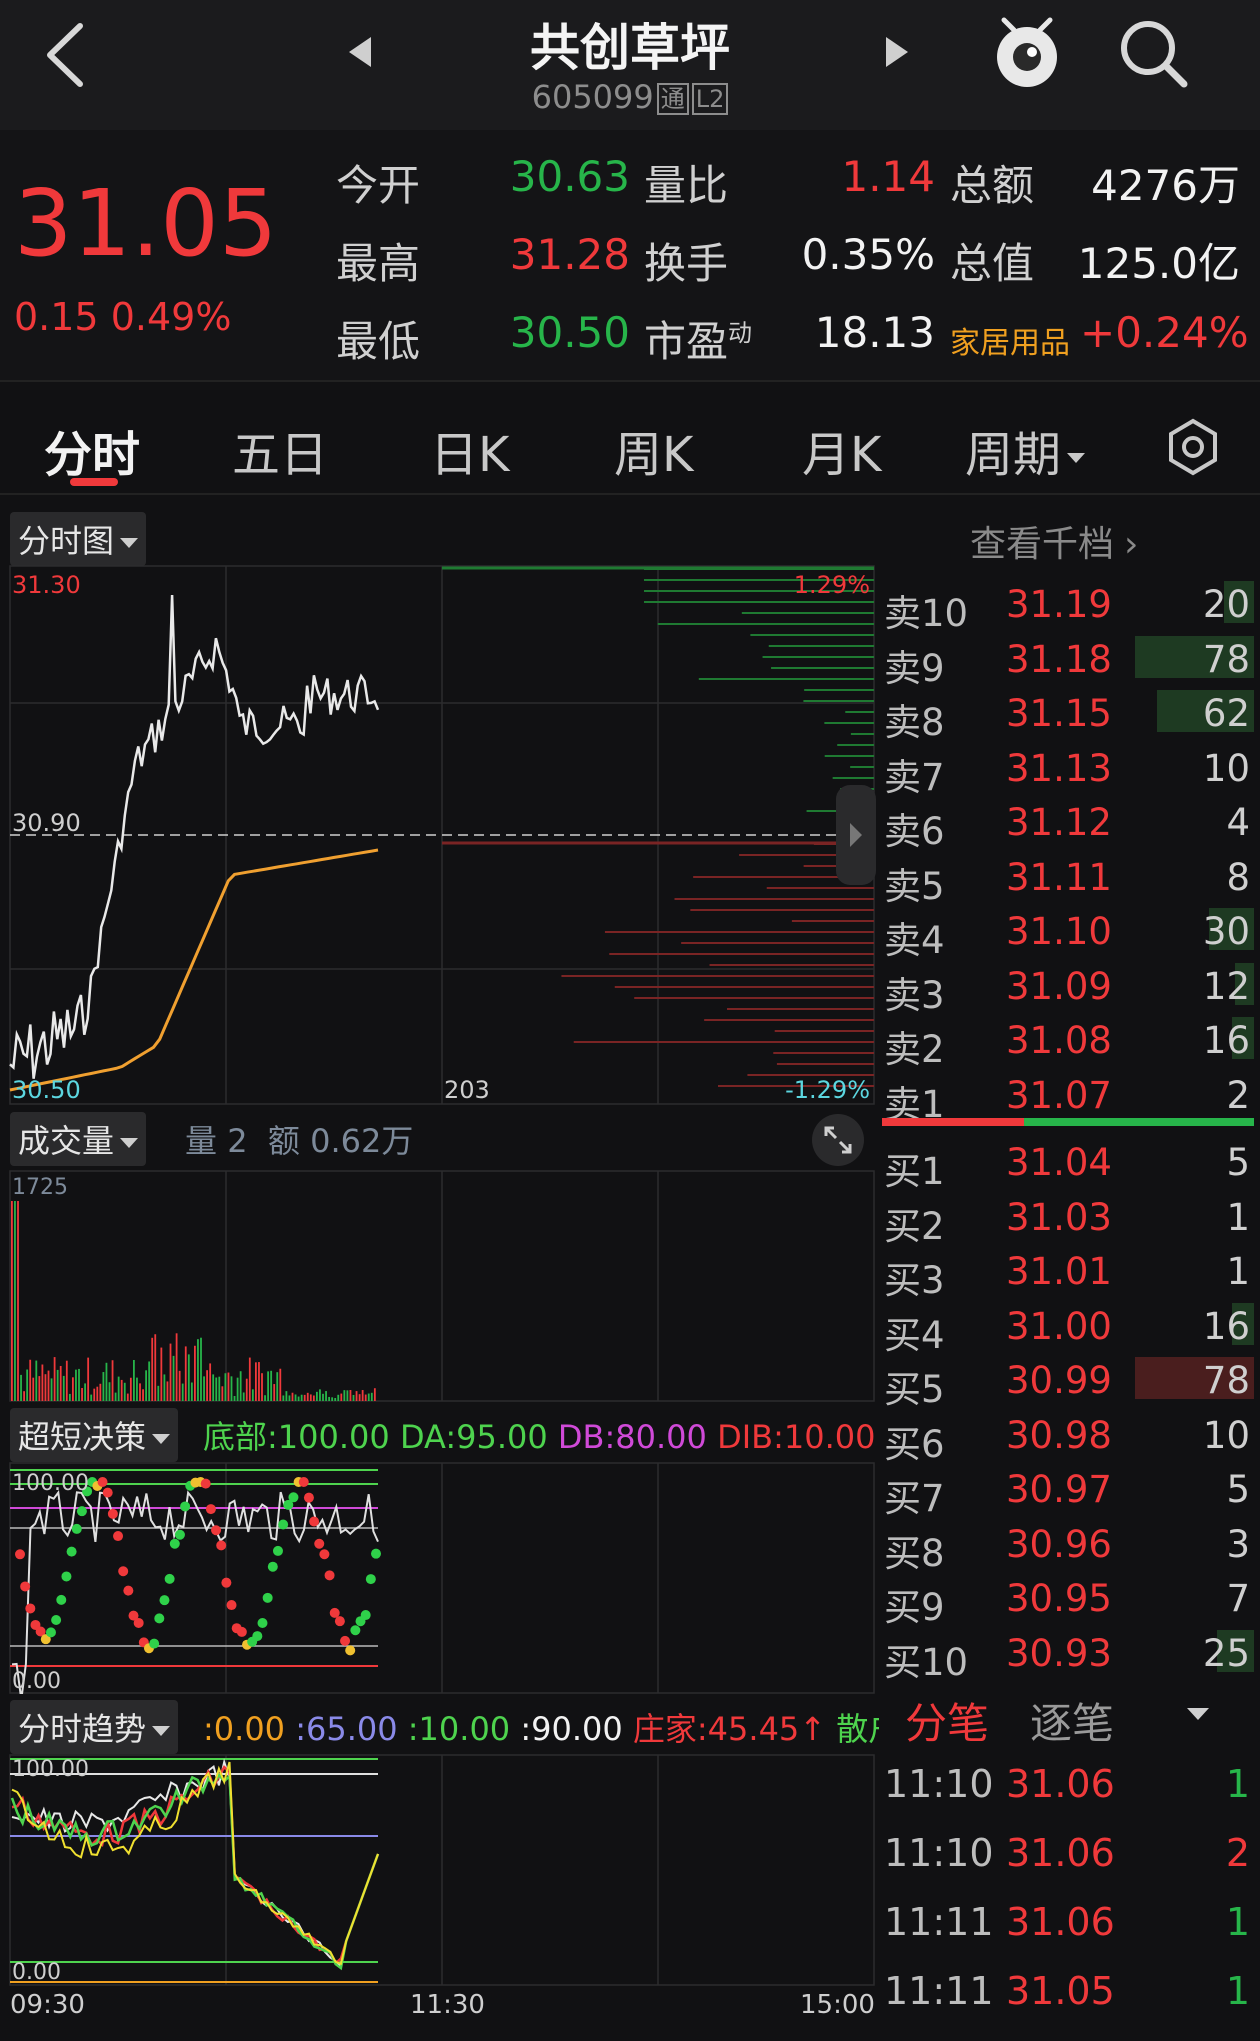 The height and width of the screenshot is (2041, 1260). I want to click on vol-ratio-label: 量比, so click(686, 185).